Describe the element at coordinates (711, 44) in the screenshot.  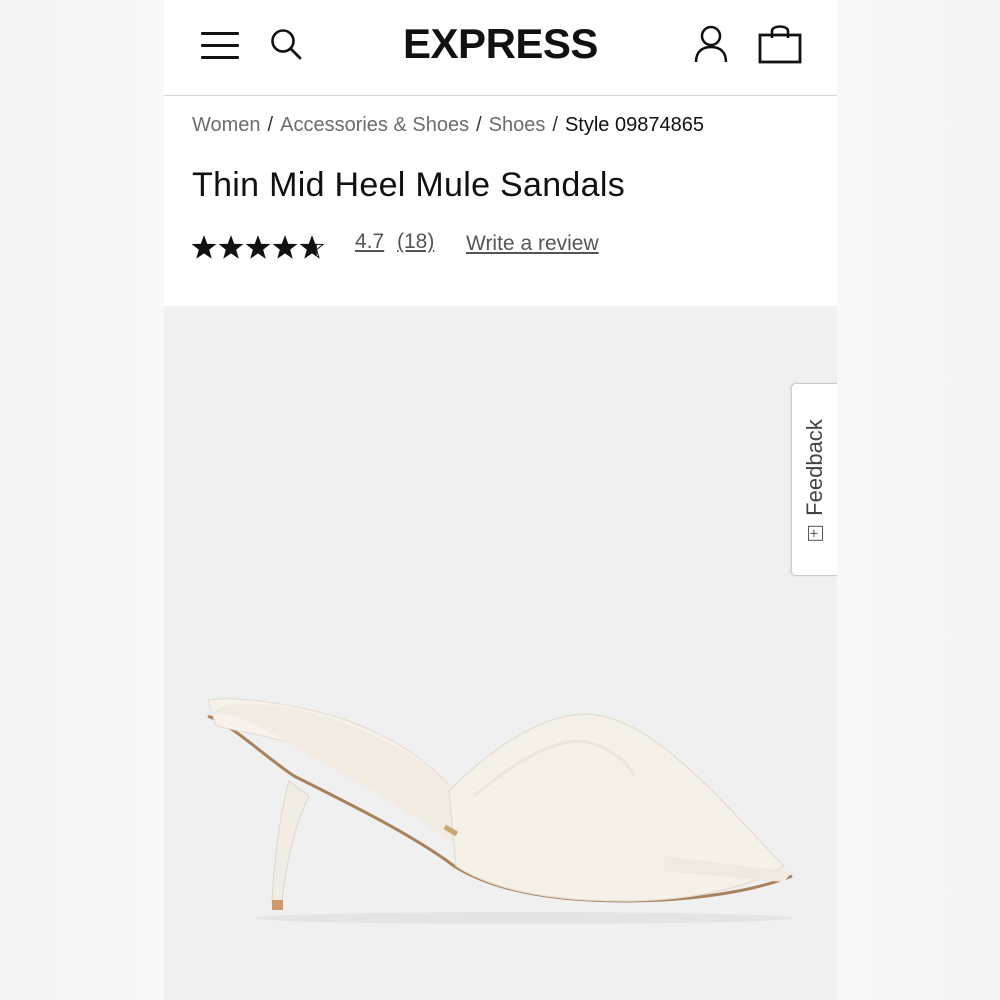
I see `account-icon` at that location.